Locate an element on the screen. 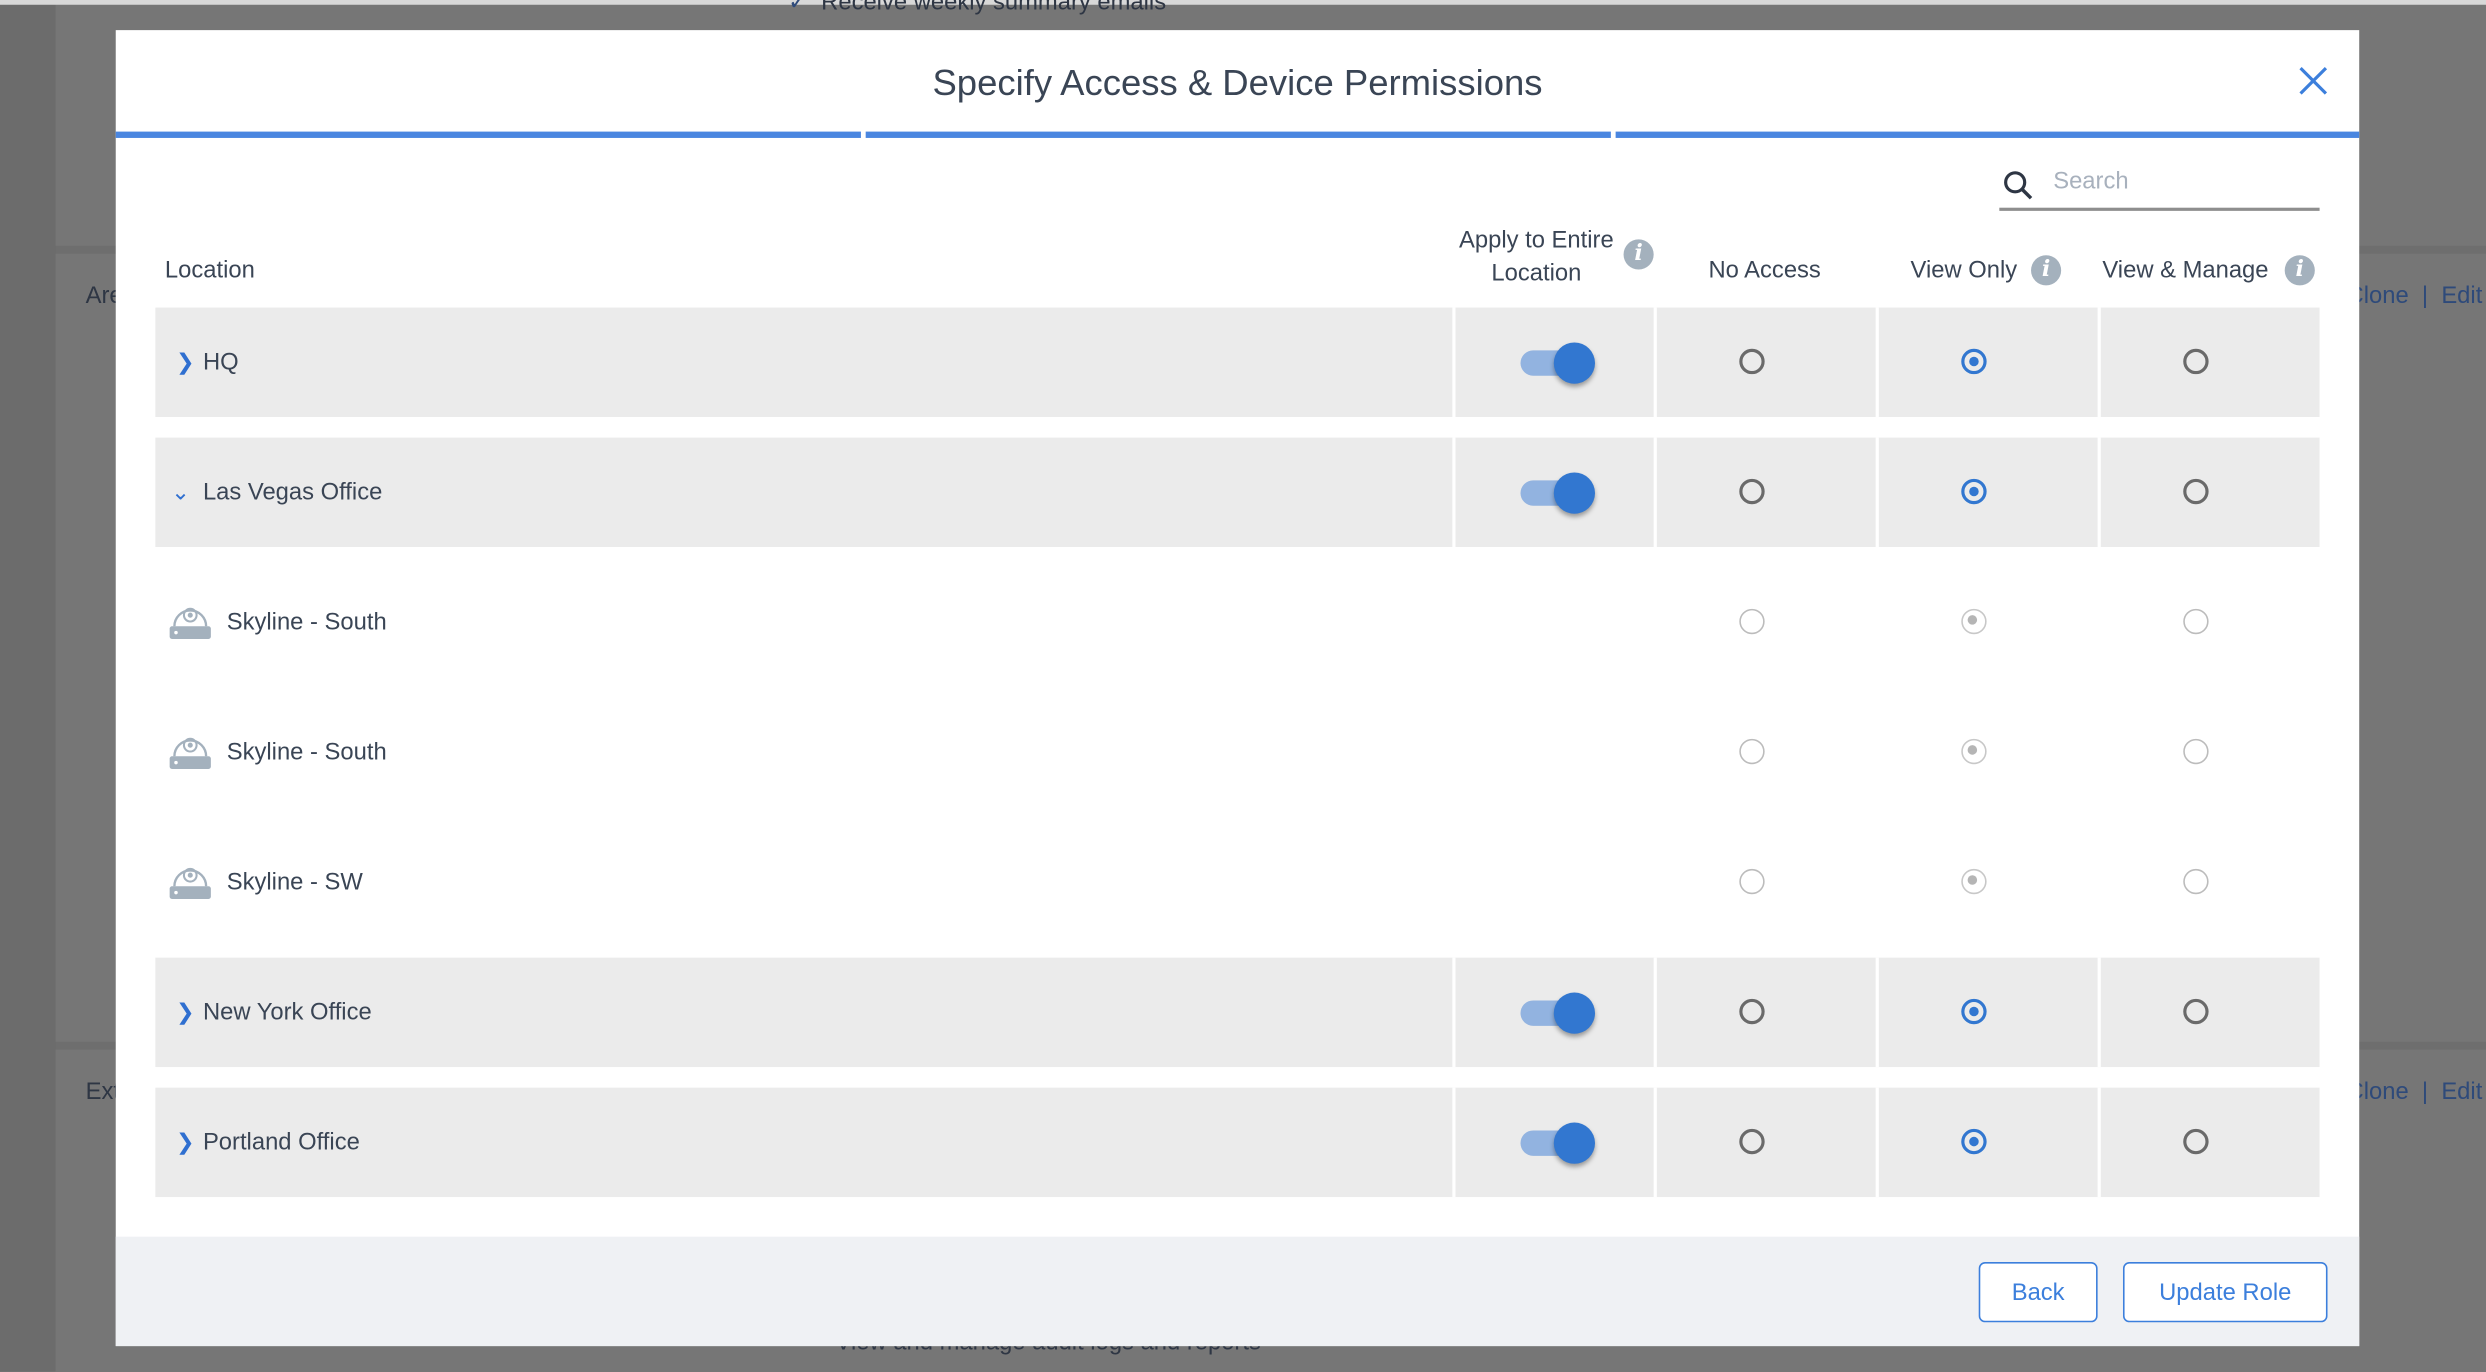 The height and width of the screenshot is (1372, 2486). close-button is located at coordinates (2313, 81).